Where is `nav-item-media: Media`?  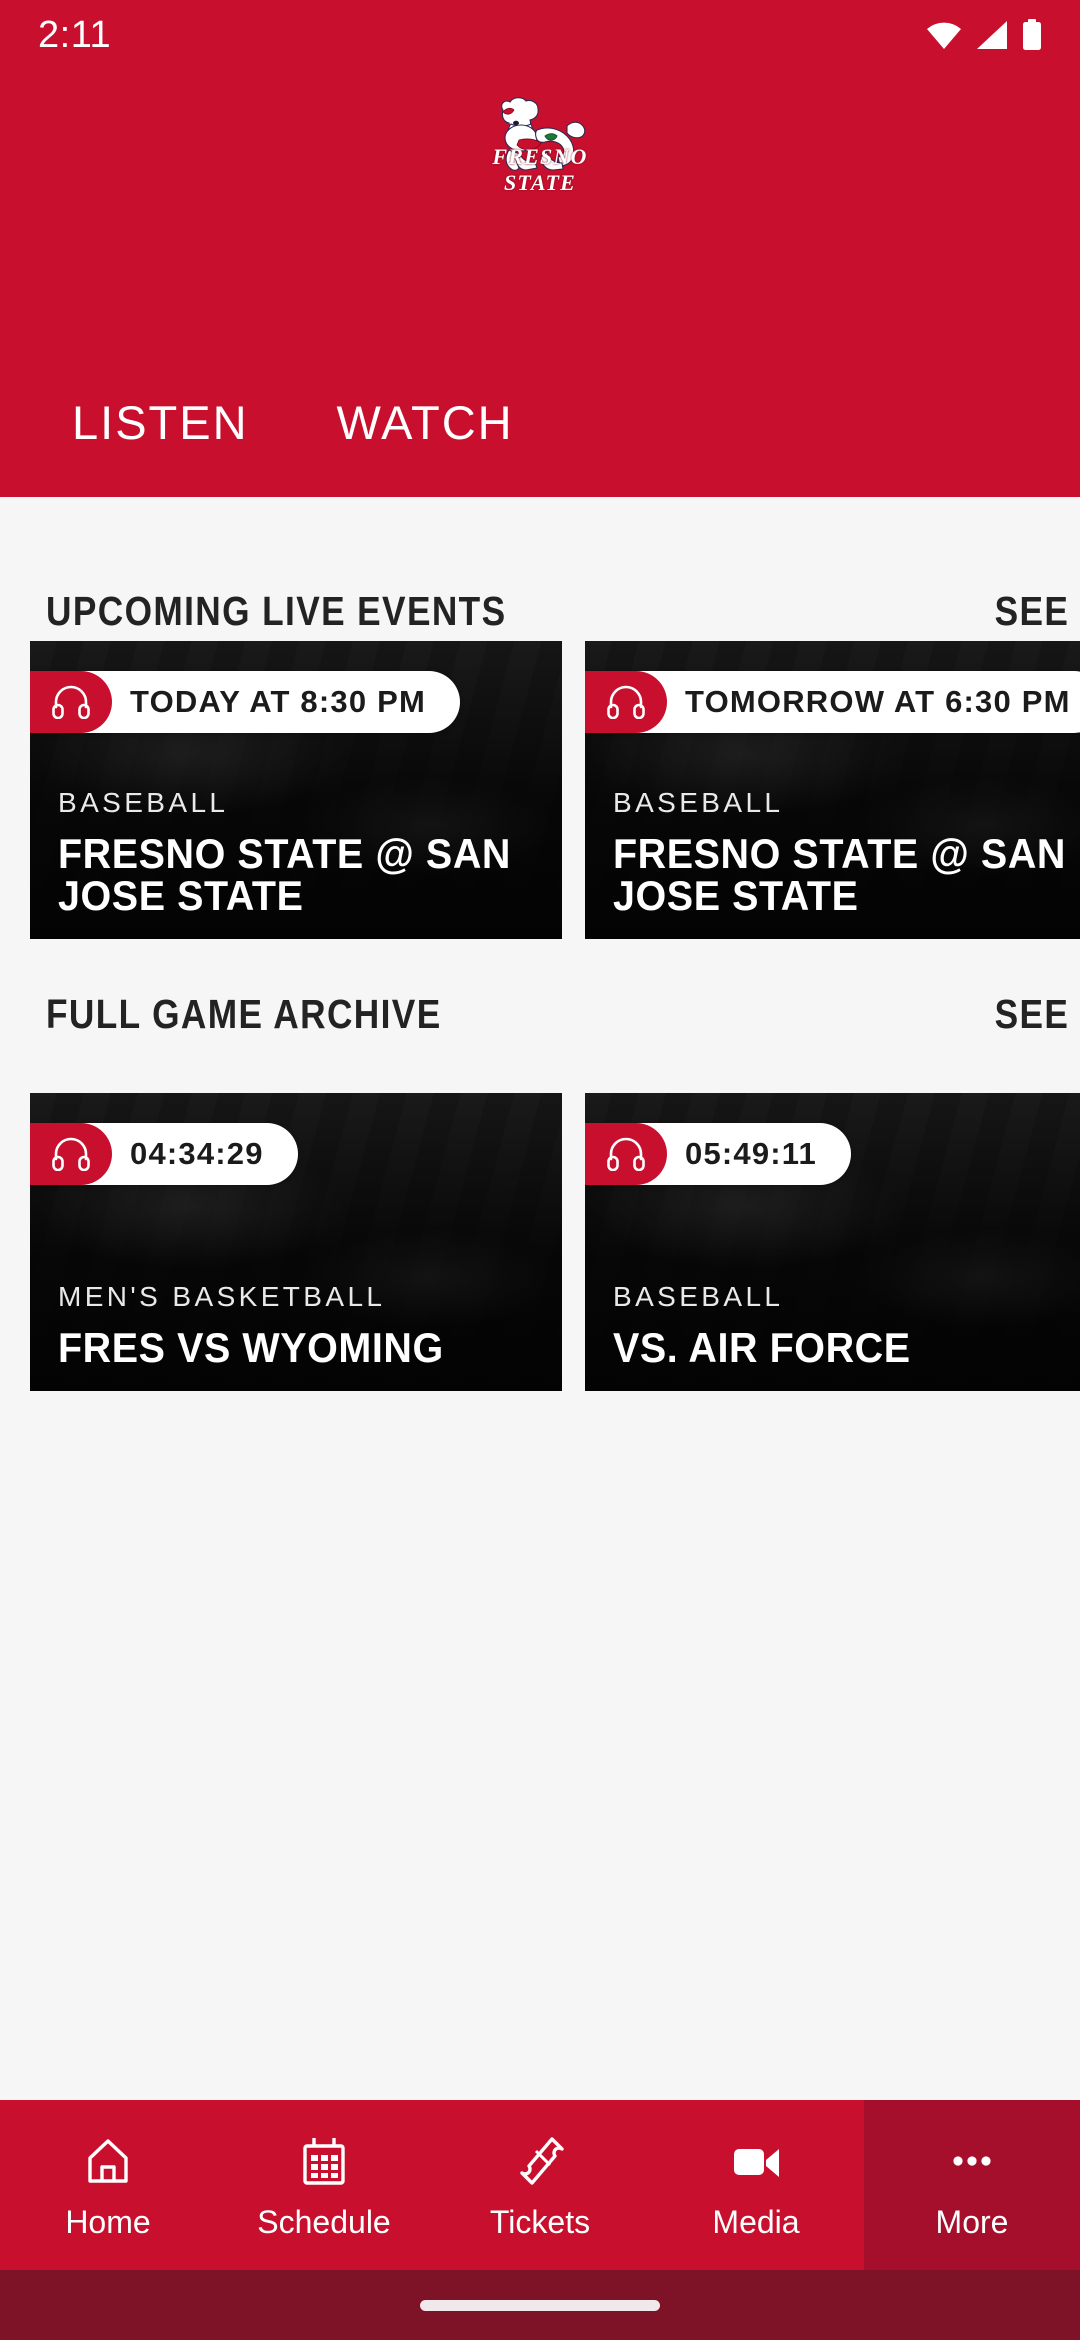 nav-item-media: Media is located at coordinates (756, 2185).